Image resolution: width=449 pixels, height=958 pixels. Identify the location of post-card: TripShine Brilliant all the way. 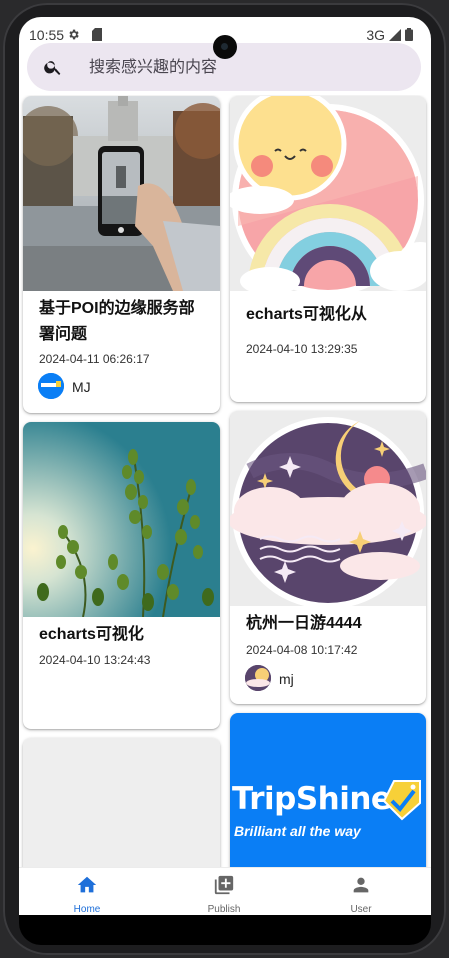
(328, 790).